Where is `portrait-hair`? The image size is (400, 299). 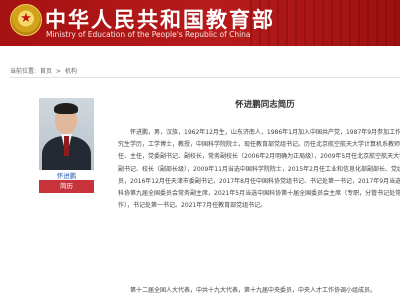
portrait-hair is located at coordinates (66, 108).